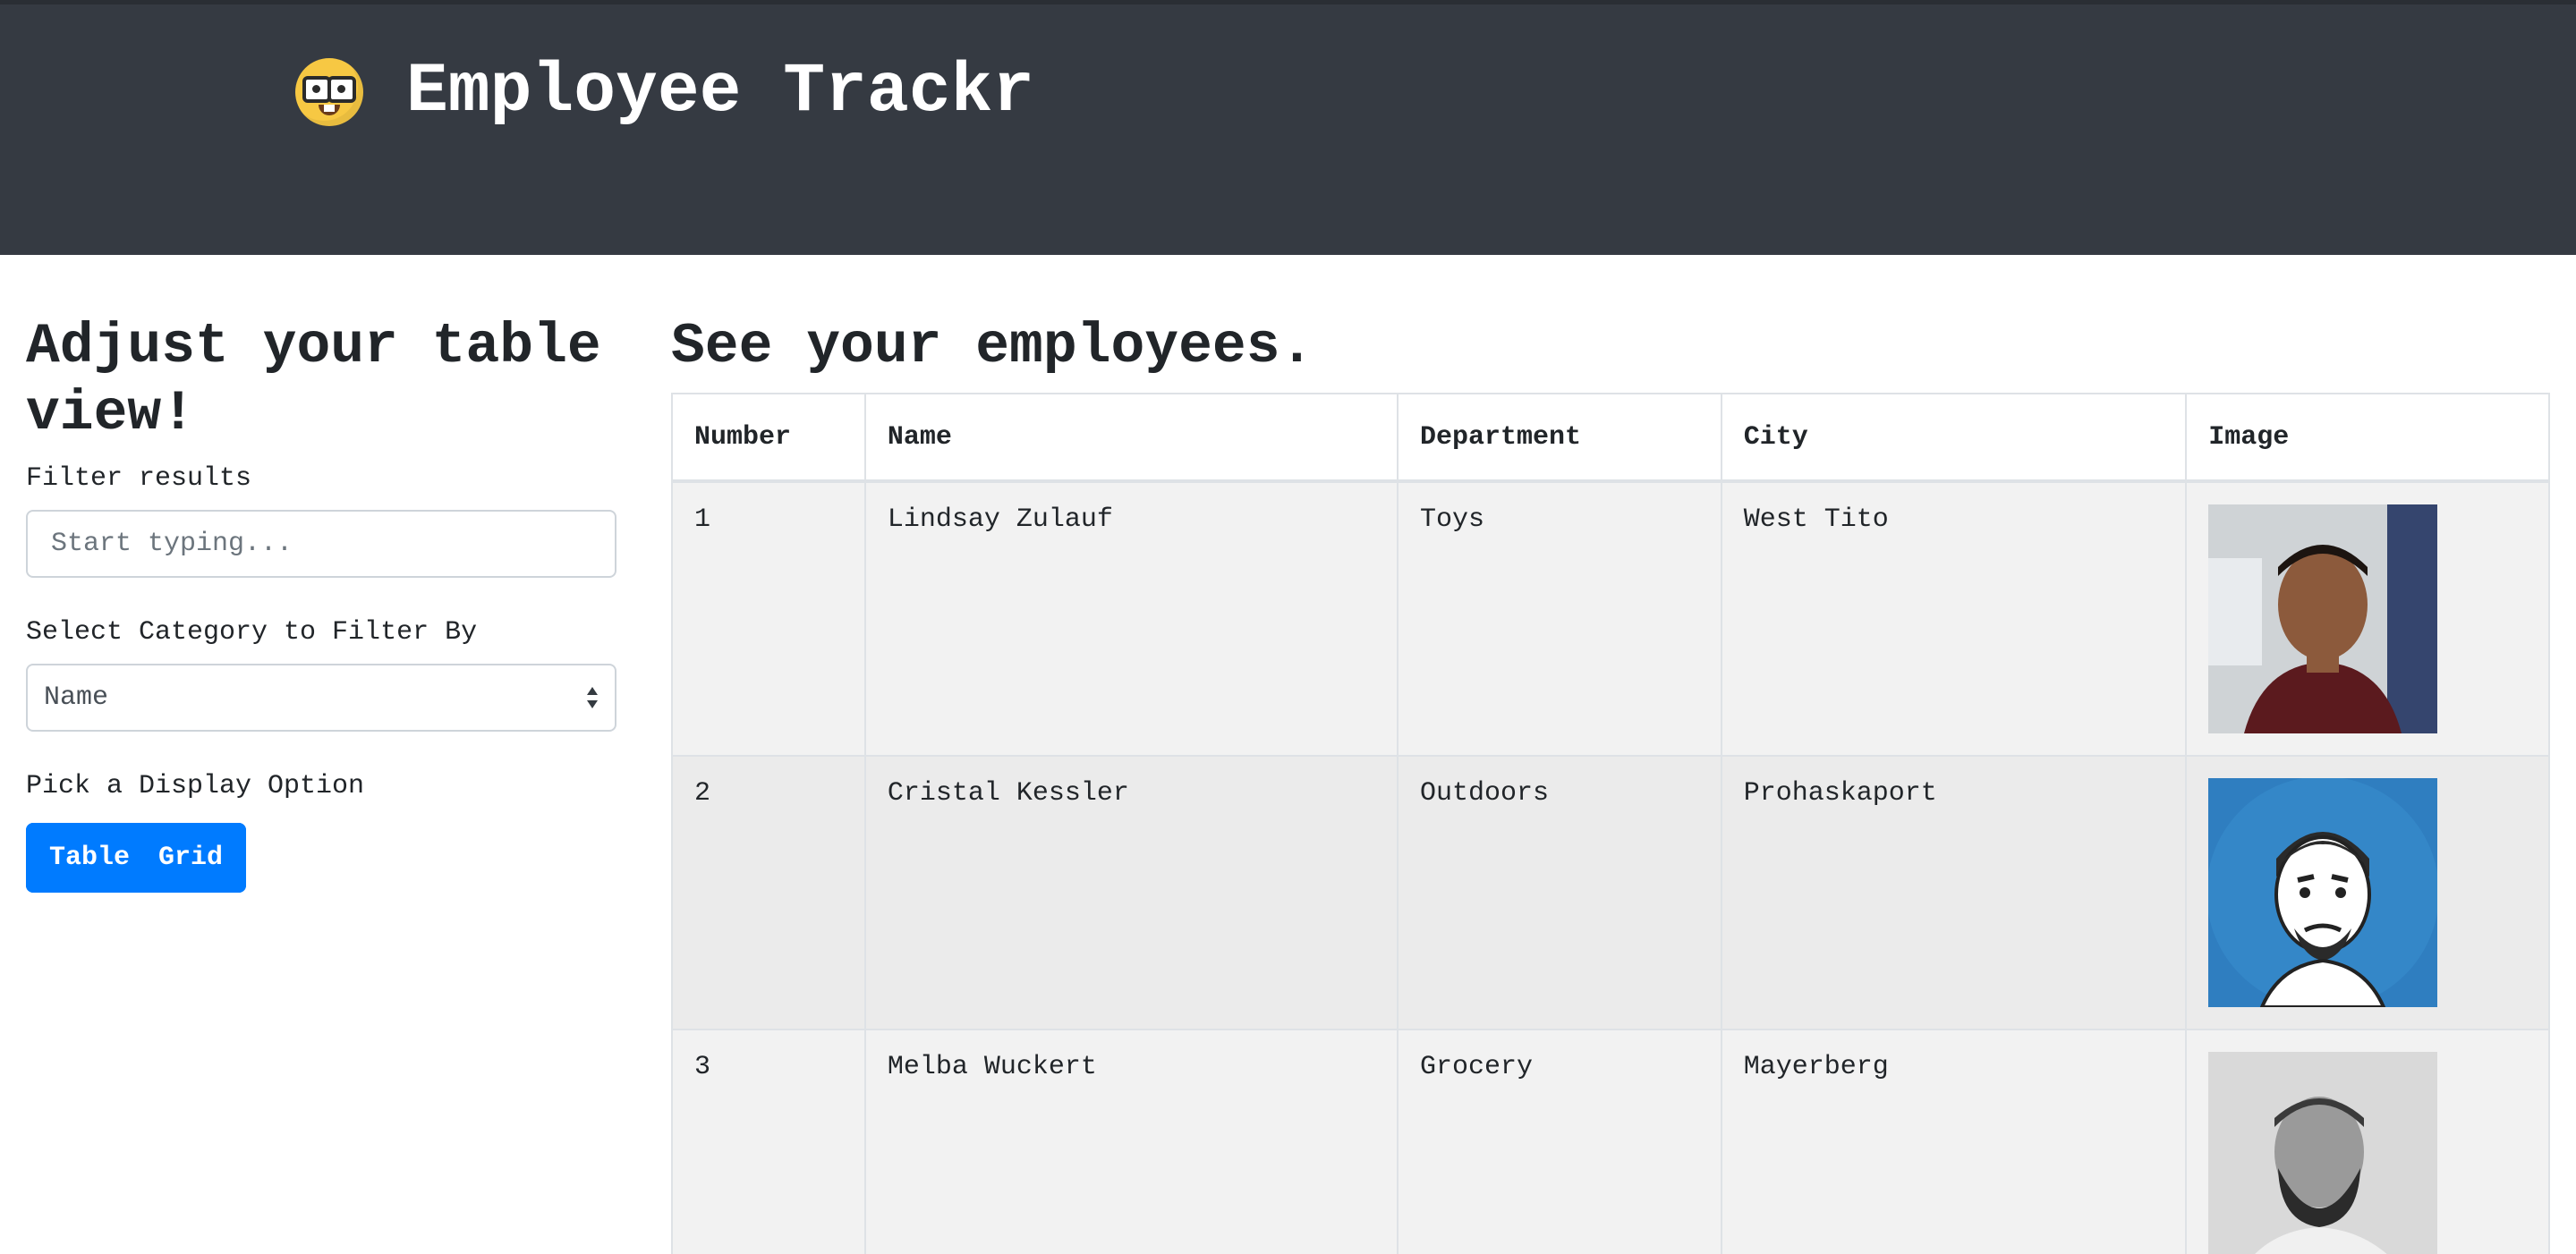 This screenshot has height=1254, width=2576. I want to click on cell-number: 2, so click(768, 892).